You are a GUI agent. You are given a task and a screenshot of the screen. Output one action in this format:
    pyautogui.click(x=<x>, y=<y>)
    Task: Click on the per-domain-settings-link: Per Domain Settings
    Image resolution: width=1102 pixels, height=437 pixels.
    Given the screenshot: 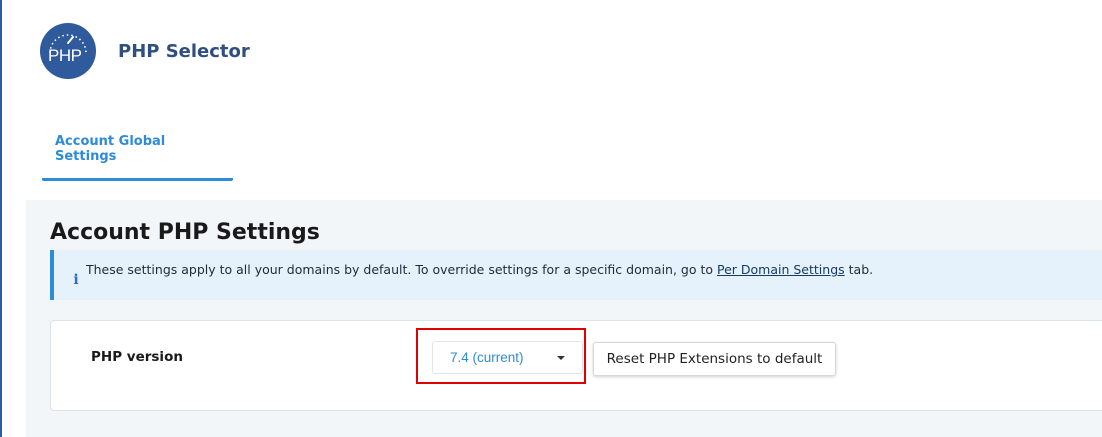 What is the action you would take?
    pyautogui.click(x=781, y=269)
    